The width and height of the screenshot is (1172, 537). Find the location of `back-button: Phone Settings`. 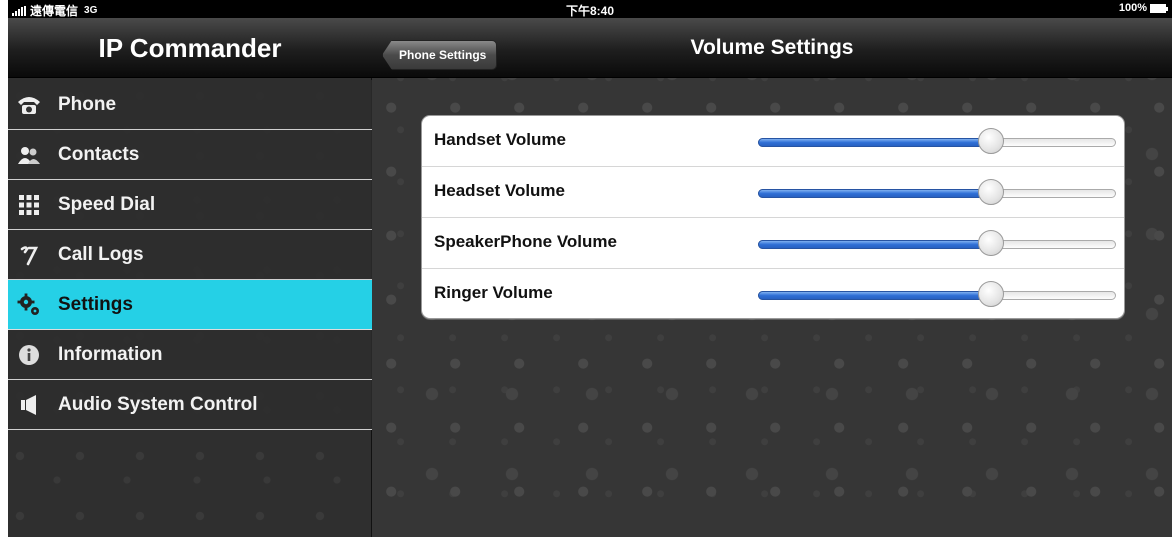

back-button: Phone Settings is located at coordinates (440, 55).